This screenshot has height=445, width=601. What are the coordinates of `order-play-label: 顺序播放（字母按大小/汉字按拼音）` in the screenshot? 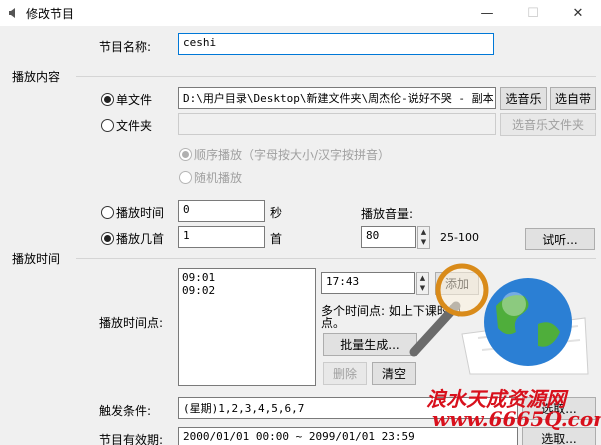 It's located at (292, 155).